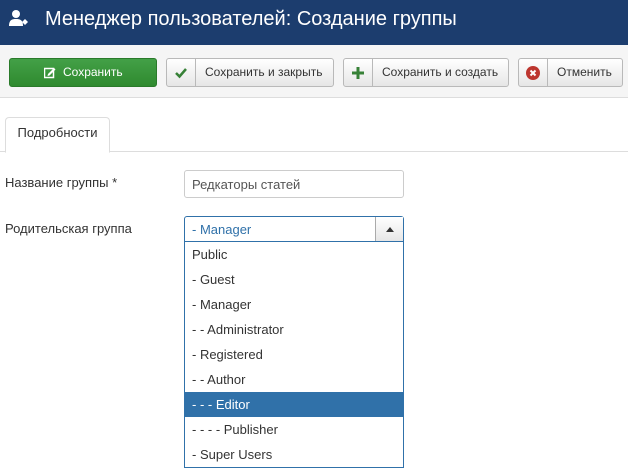 This screenshot has width=628, height=476. What do you see at coordinates (294, 429) in the screenshot?
I see `option-publisher: - - - - Publisher` at bounding box center [294, 429].